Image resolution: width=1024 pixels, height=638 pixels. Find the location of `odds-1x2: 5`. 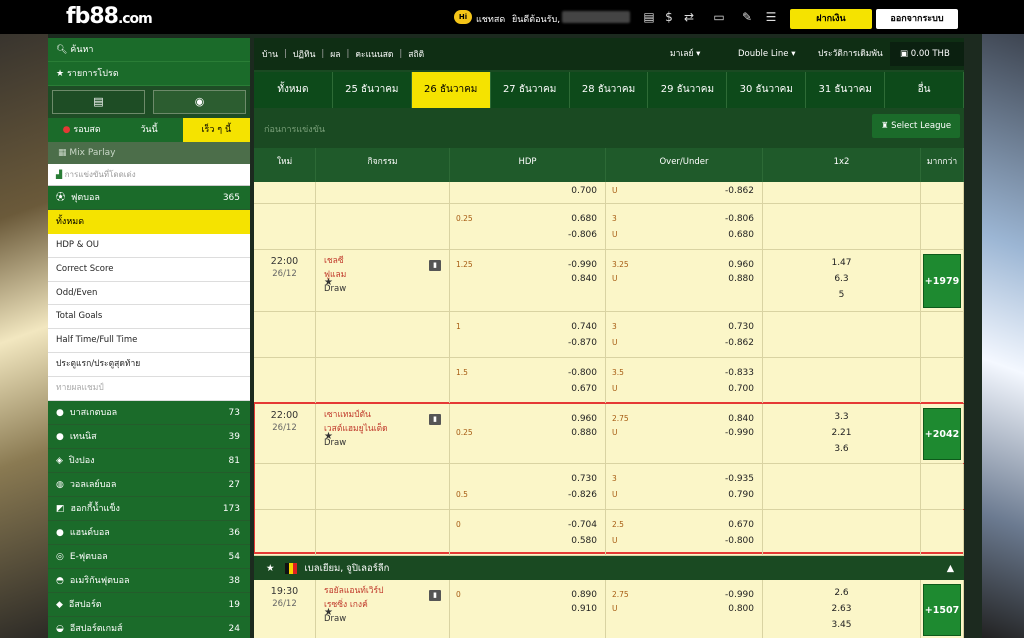

odds-1x2: 5 is located at coordinates (841, 295).